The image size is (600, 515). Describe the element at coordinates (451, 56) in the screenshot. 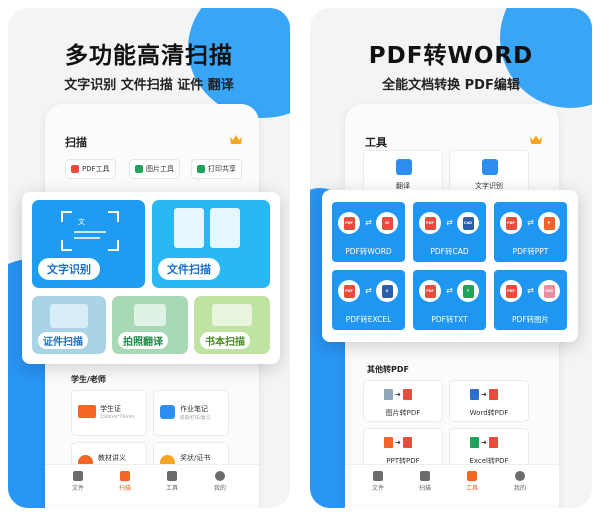

I see `headline: PDF转WORD` at that location.